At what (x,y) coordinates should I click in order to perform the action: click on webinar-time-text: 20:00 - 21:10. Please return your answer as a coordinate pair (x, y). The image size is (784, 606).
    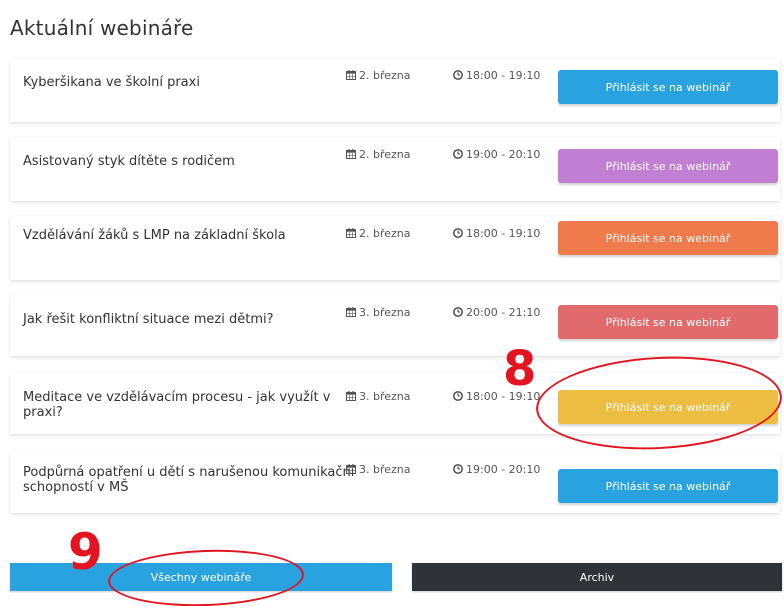
    Looking at the image, I should click on (503, 312).